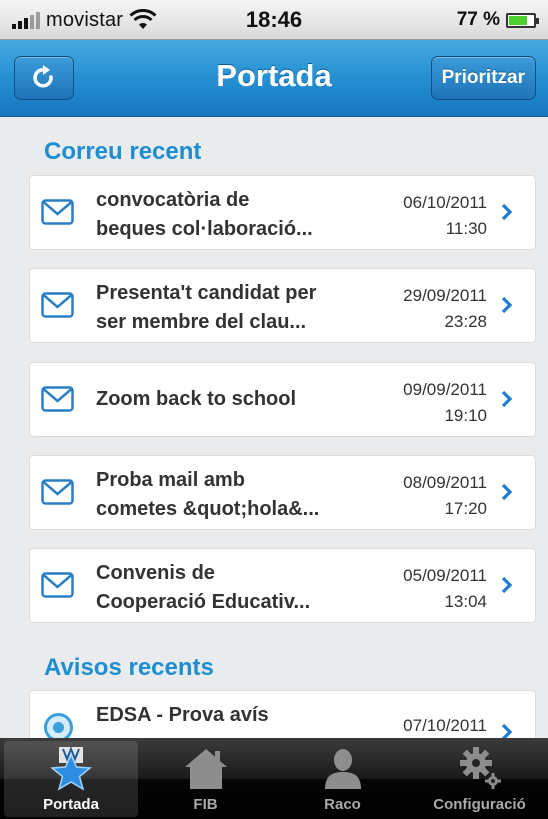 The width and height of the screenshot is (548, 819). I want to click on tab-fib: FIB, so click(205, 779).